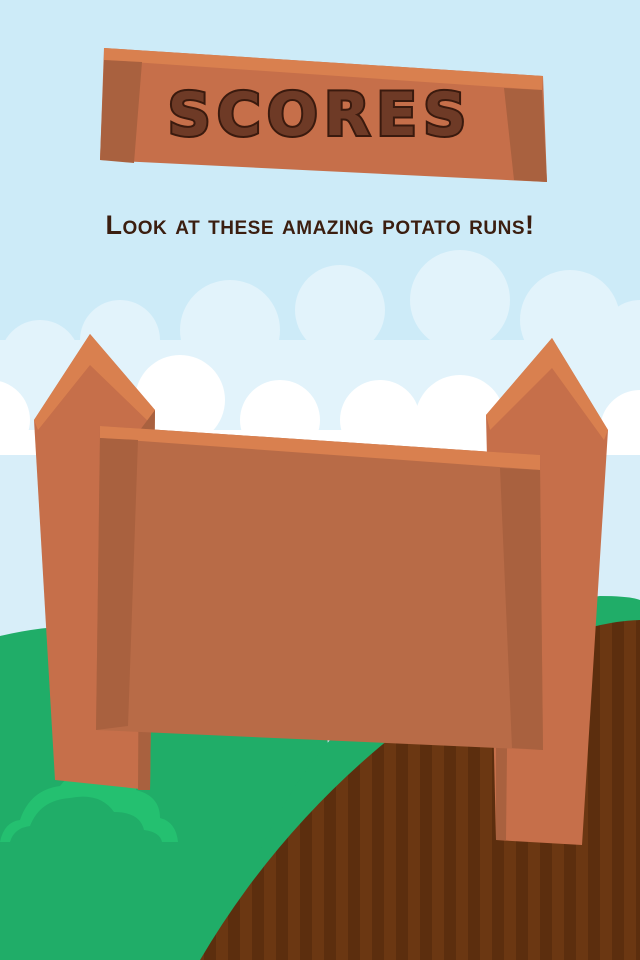 The height and width of the screenshot is (960, 640). I want to click on page-subtitle: Look at these amazing potato runs!, so click(320, 225).